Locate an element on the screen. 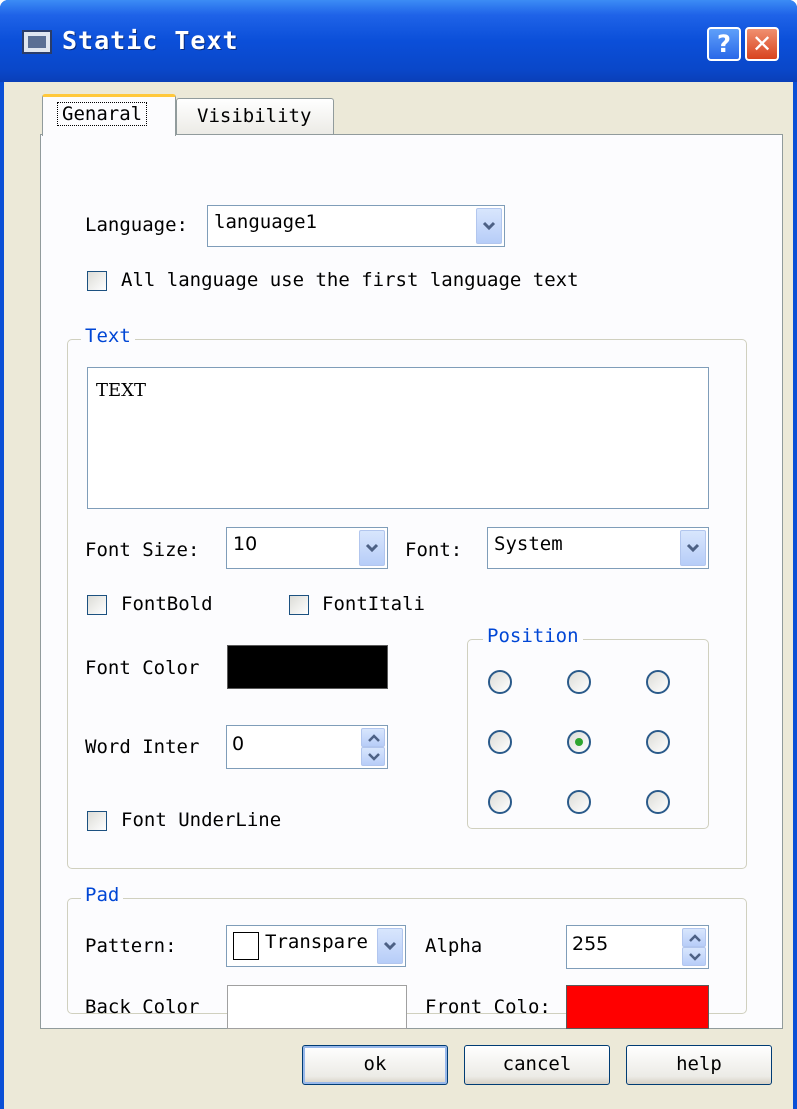 Image resolution: width=797 pixels, height=1109 pixels. tab-general: Genaral is located at coordinates (109, 115).